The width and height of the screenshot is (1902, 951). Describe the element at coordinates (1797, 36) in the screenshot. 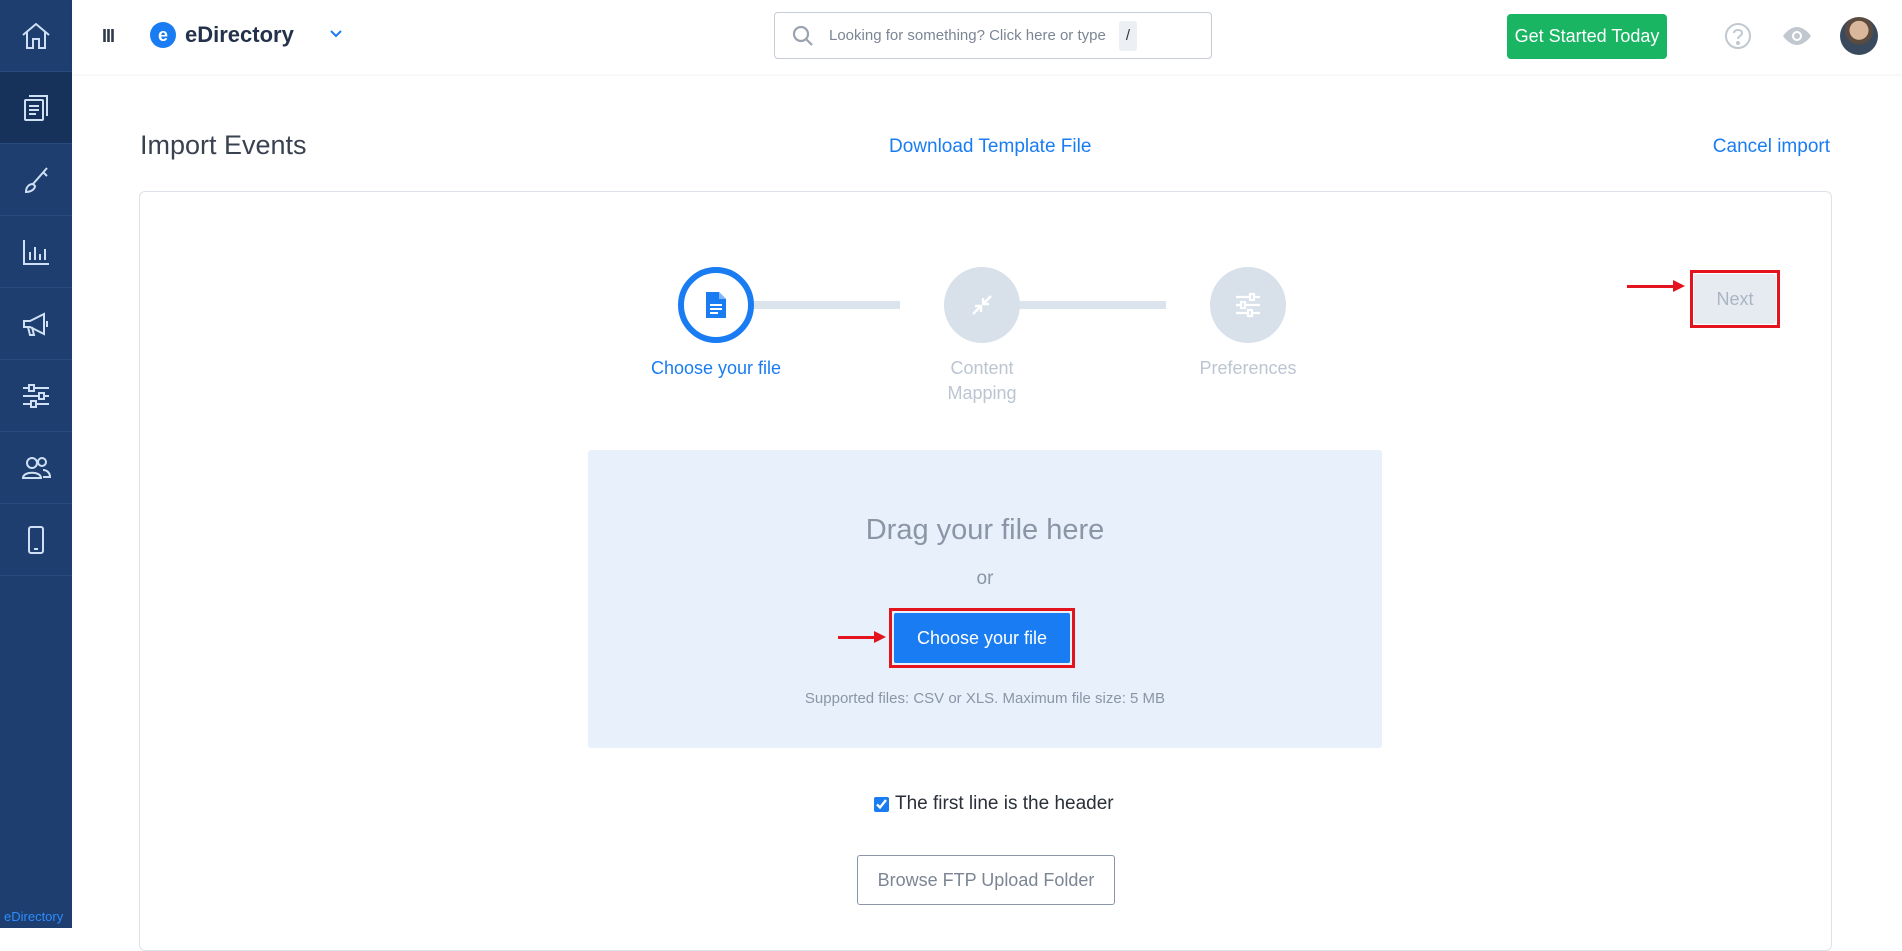

I see `eye-icon` at that location.